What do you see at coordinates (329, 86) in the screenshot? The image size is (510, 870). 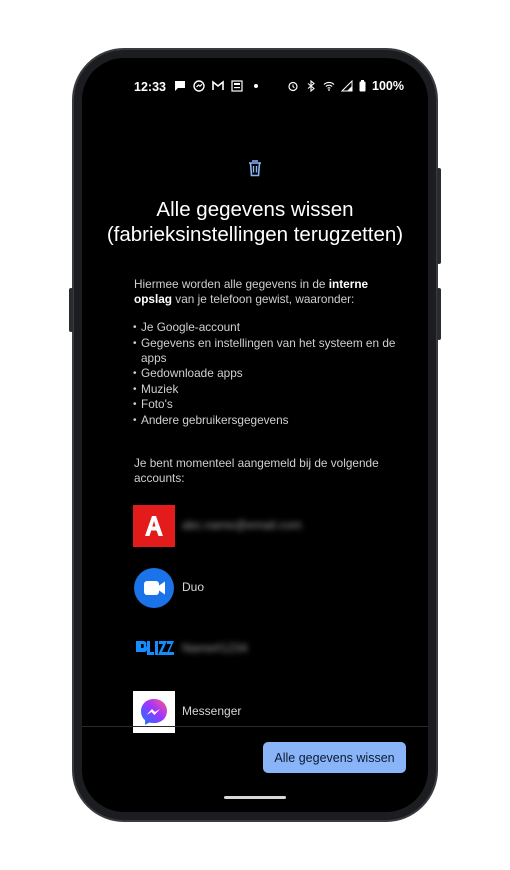 I see `wifi-icon` at bounding box center [329, 86].